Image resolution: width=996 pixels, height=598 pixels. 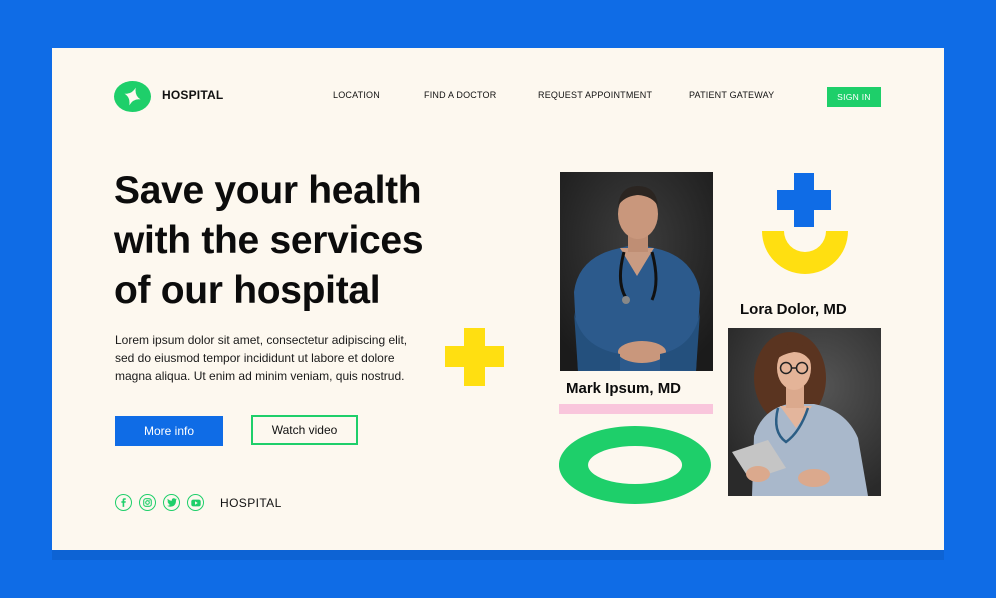 I want to click on headline-line: Save your health, so click(x=268, y=190).